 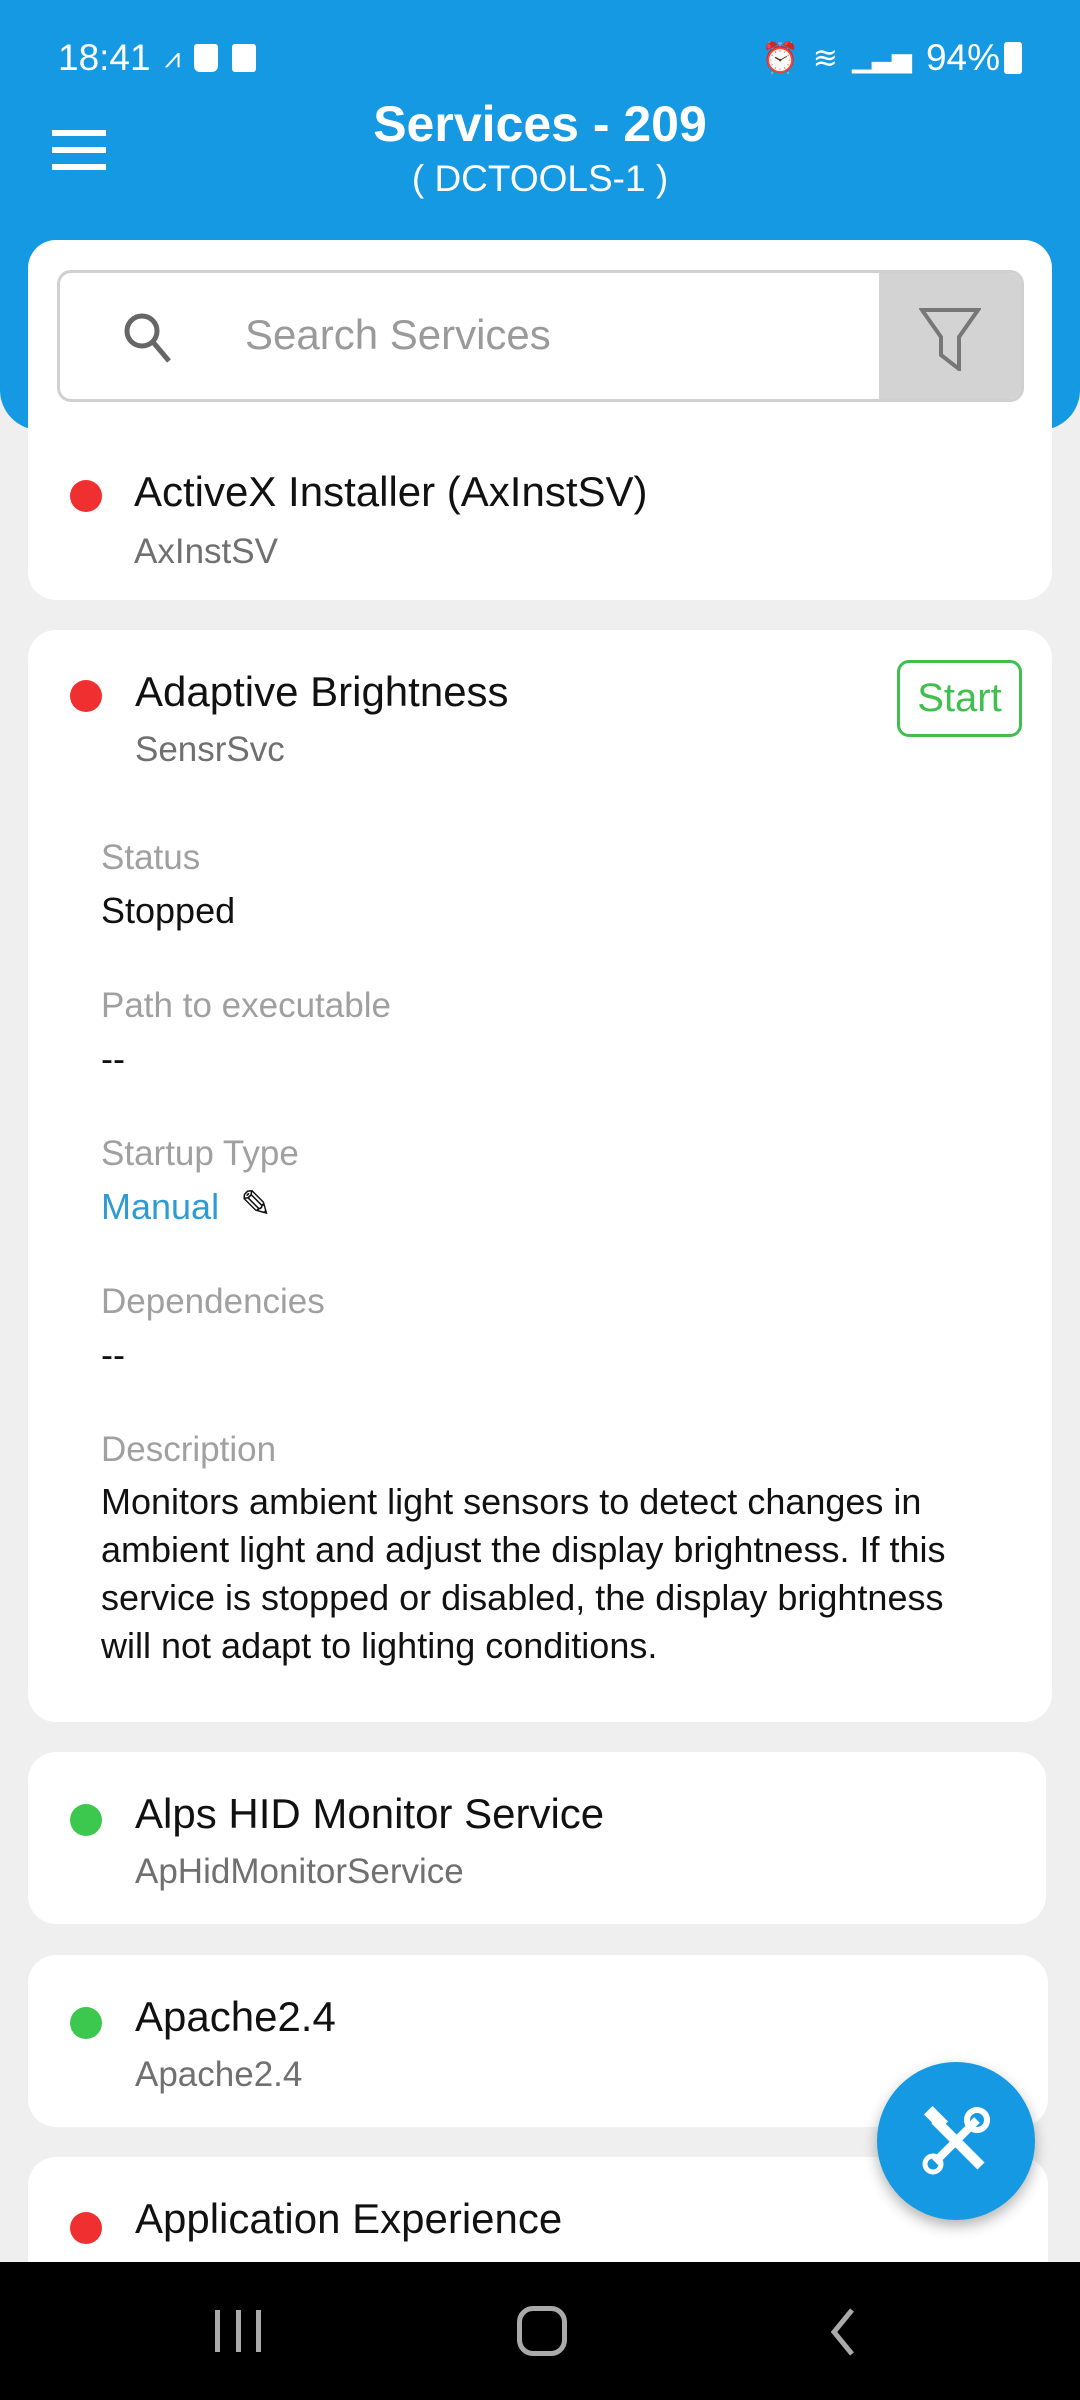 What do you see at coordinates (219, 2074) in the screenshot?
I see `service-id: Apache2.4` at bounding box center [219, 2074].